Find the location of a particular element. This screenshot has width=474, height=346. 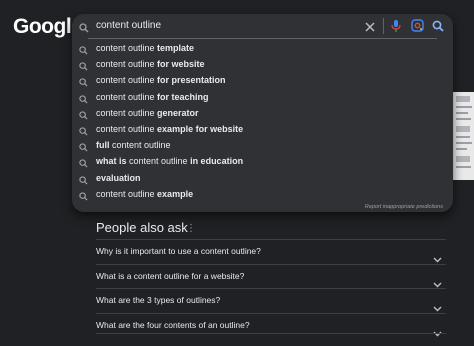

suggestion-item: content outline for presentation is located at coordinates (262, 80).